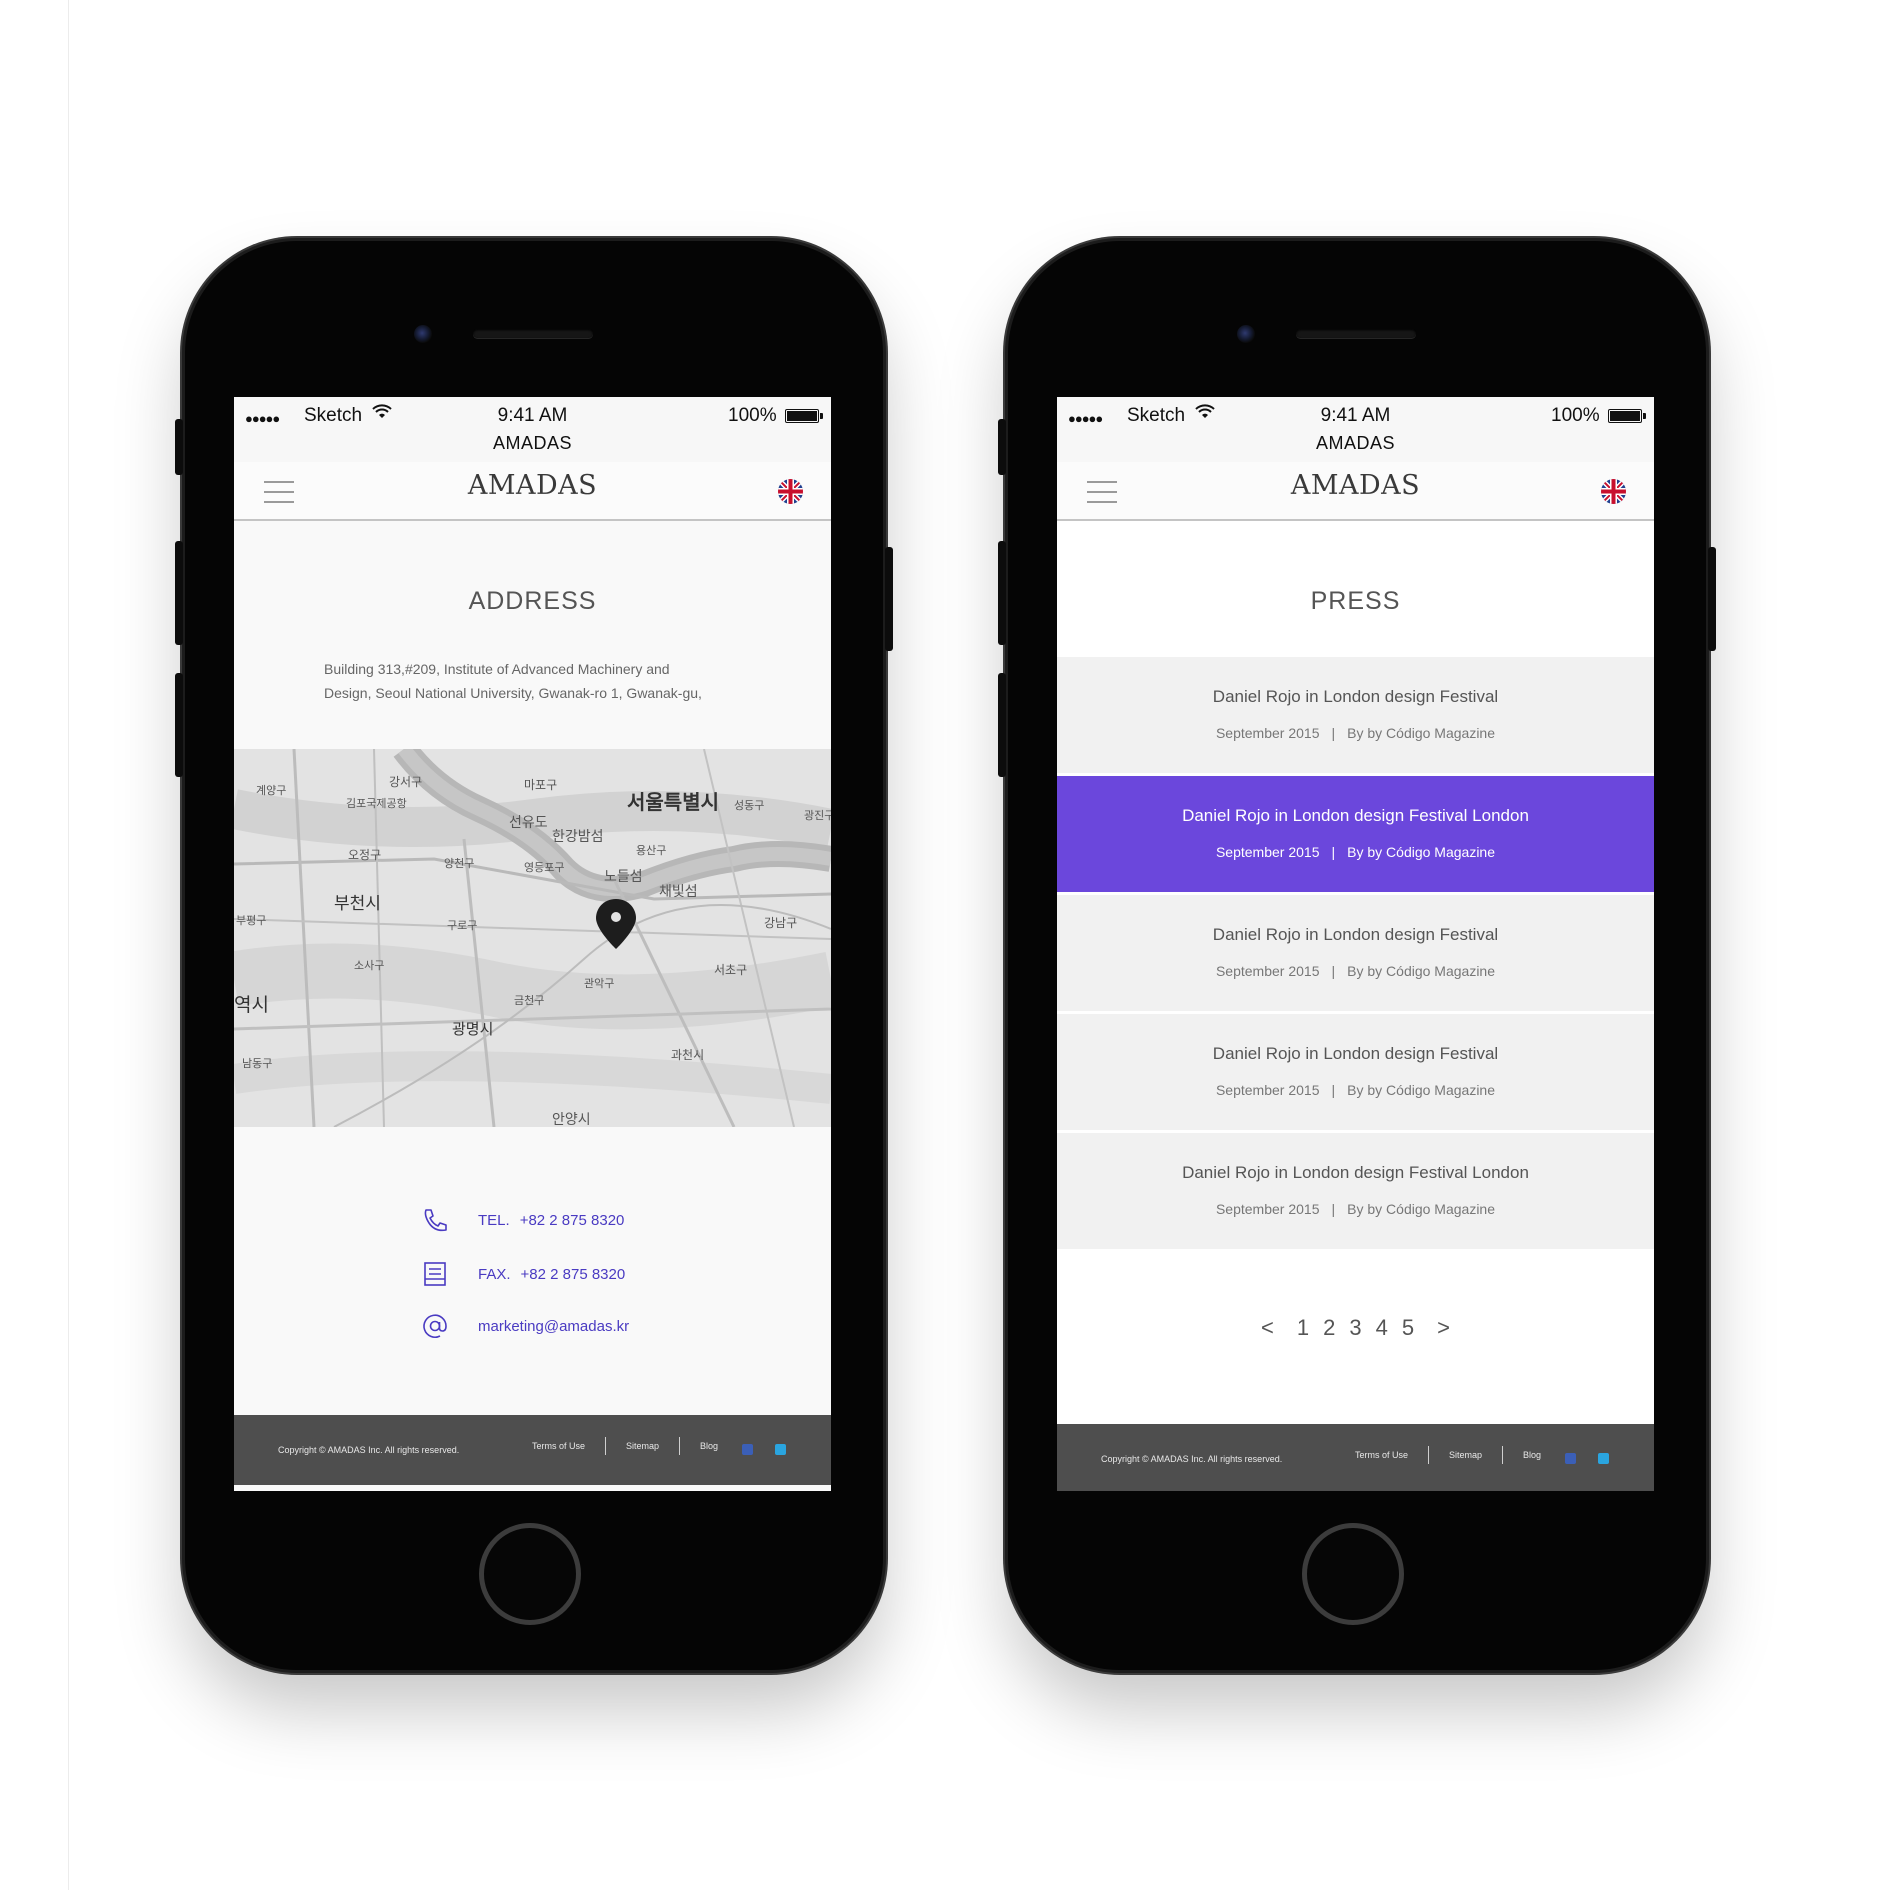  Describe the element at coordinates (1303, 1328) in the screenshot. I see `pagination-page: 1` at that location.